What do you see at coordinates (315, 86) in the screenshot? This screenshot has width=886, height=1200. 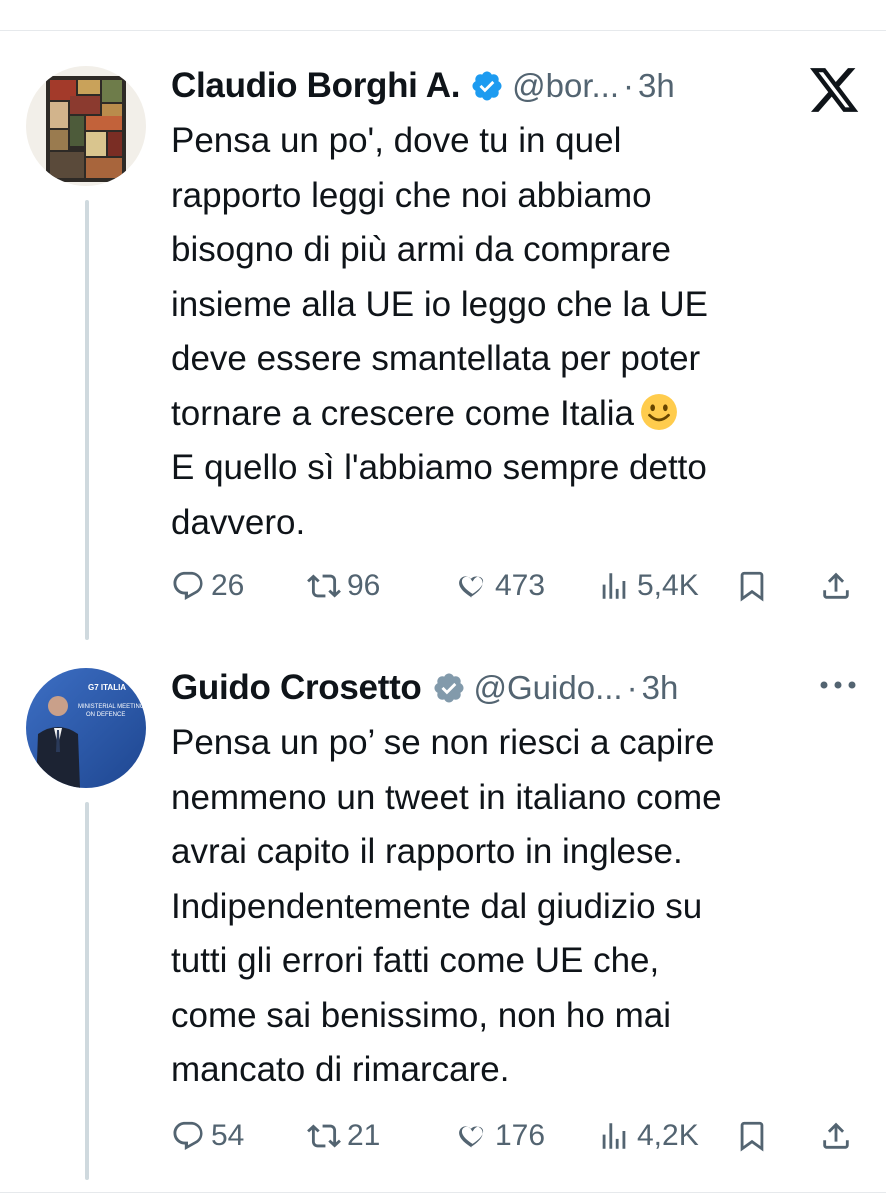 I see `author-name: Claudio Borghi A.` at bounding box center [315, 86].